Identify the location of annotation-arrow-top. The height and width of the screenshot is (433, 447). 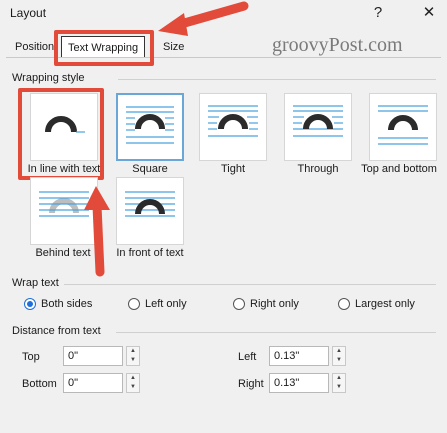
(203, 18).